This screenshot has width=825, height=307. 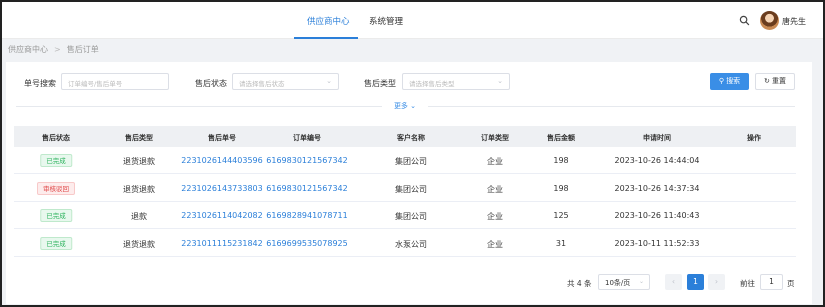 What do you see at coordinates (561, 138) in the screenshot?
I see `column-header: 售后金额` at bounding box center [561, 138].